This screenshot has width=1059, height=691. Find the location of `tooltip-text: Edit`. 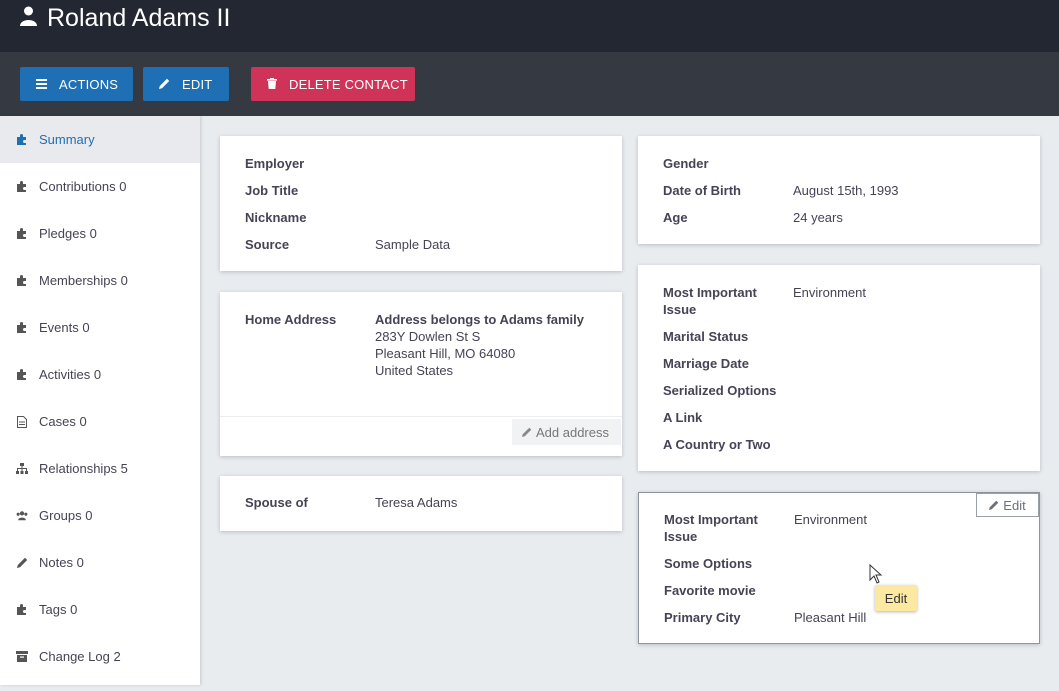

tooltip-text: Edit is located at coordinates (896, 598).